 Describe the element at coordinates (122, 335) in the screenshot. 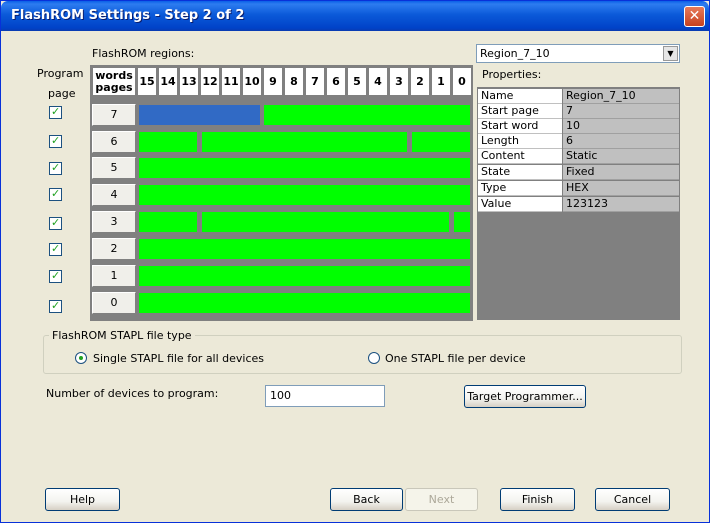

I see `stapl-group-label: FlashROM STAPL file type` at that location.